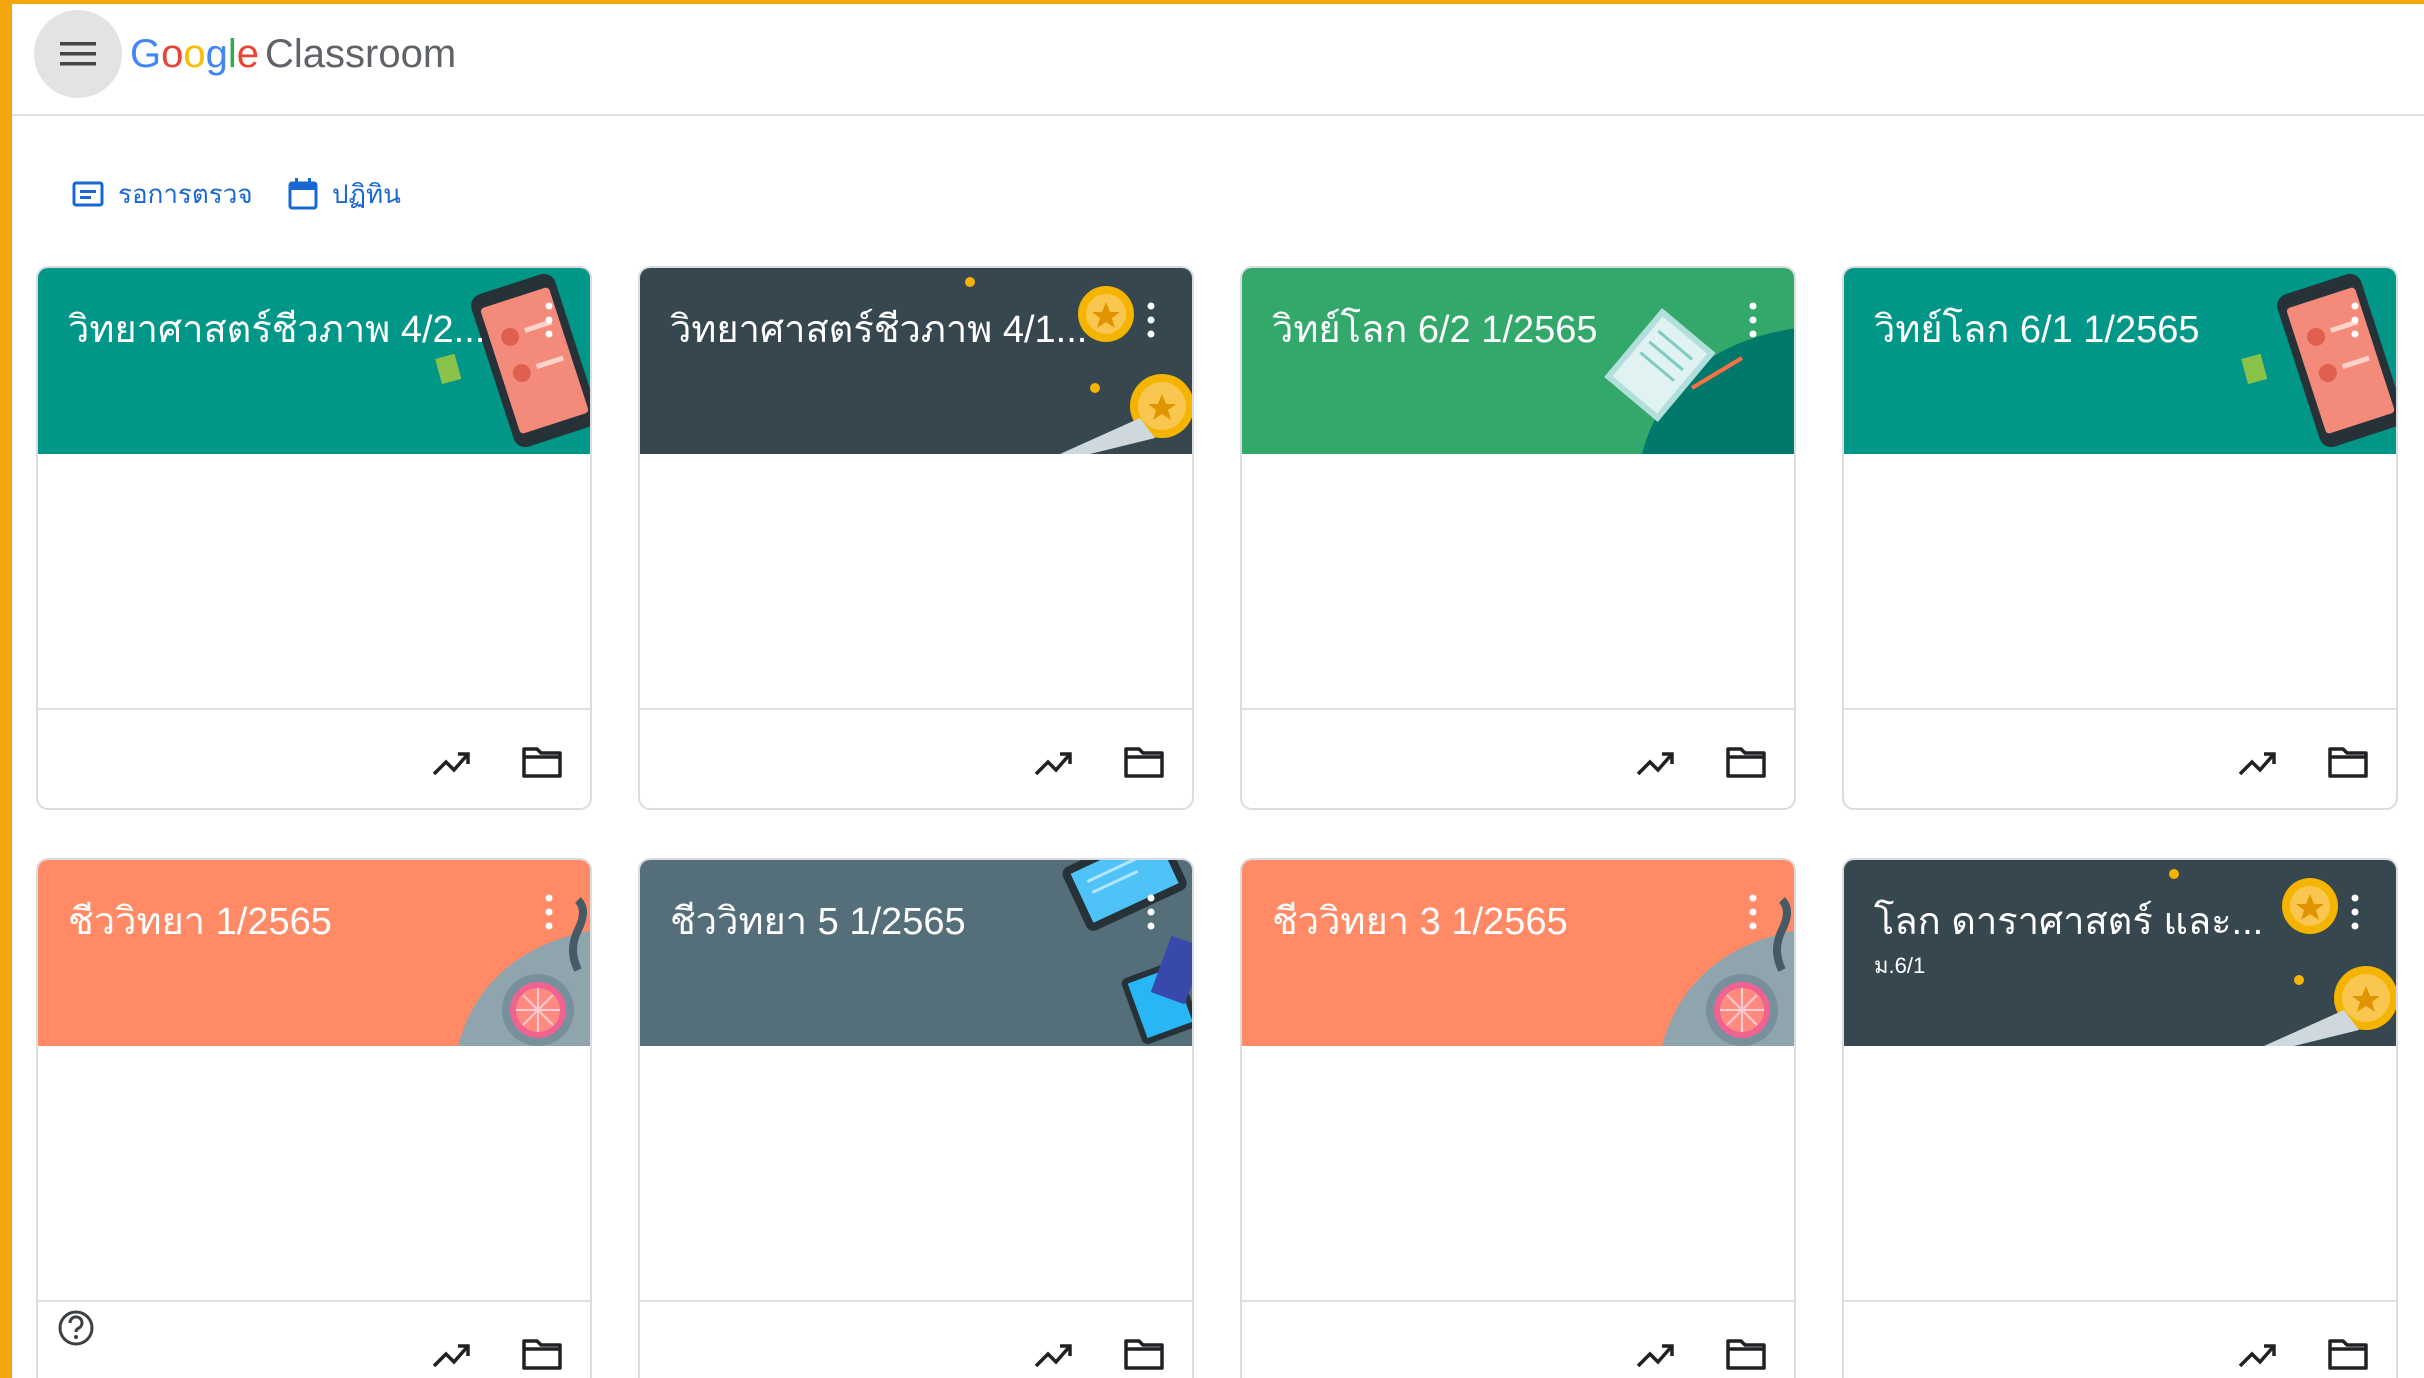 The image size is (2424, 1378). Describe the element at coordinates (1518, 361) in the screenshot. I see `class-card-banner: วิทย์โลก 6/2 1/2565` at that location.